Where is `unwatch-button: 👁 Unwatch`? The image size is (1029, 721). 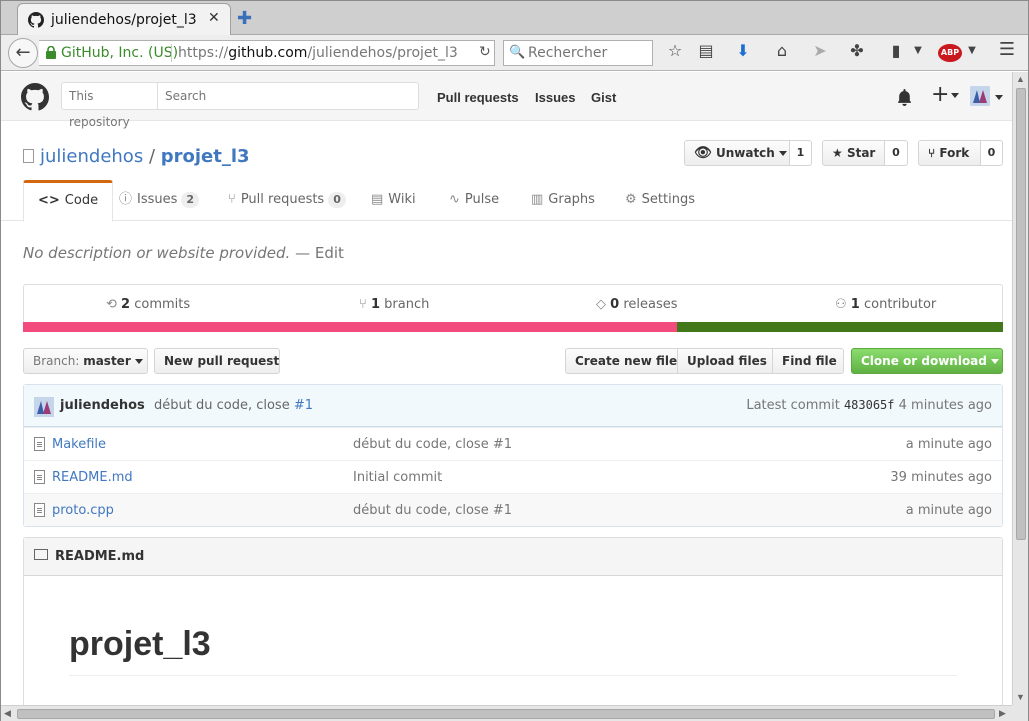
unwatch-button: 👁 Unwatch is located at coordinates (737, 153).